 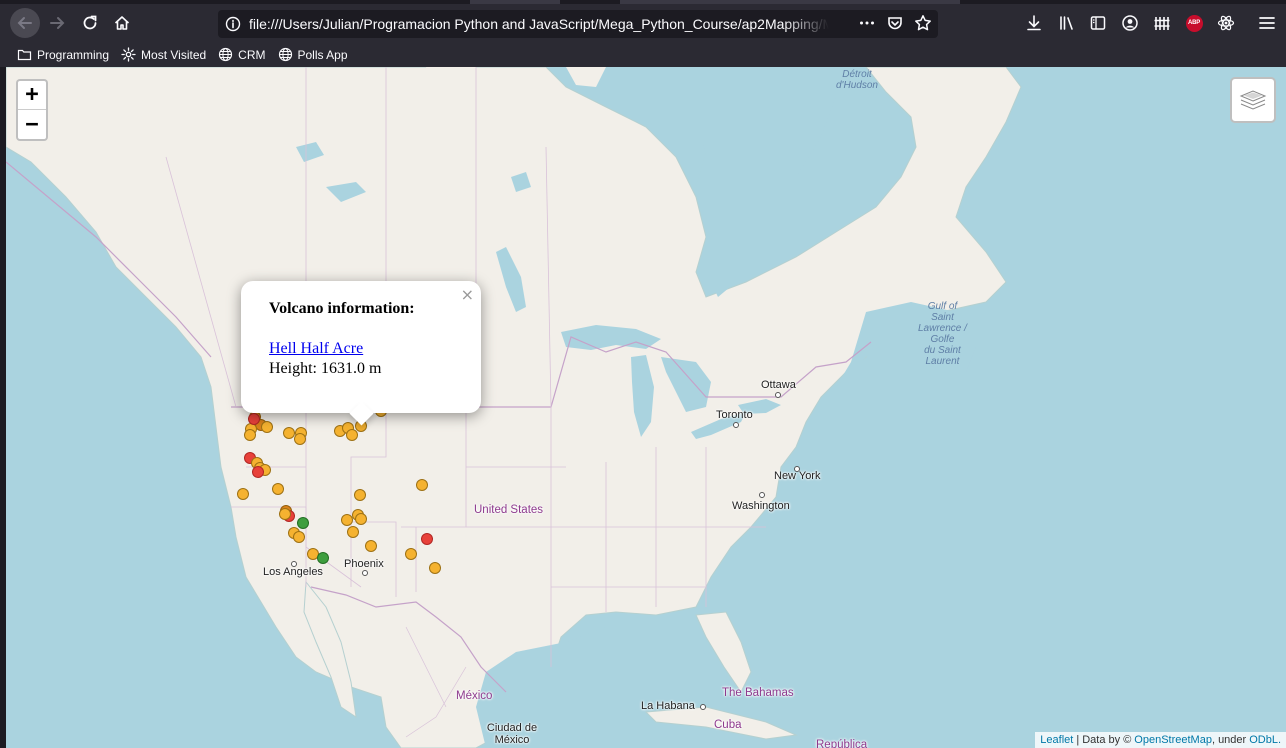 I want to click on sidebar-button, so click(x=1098, y=23).